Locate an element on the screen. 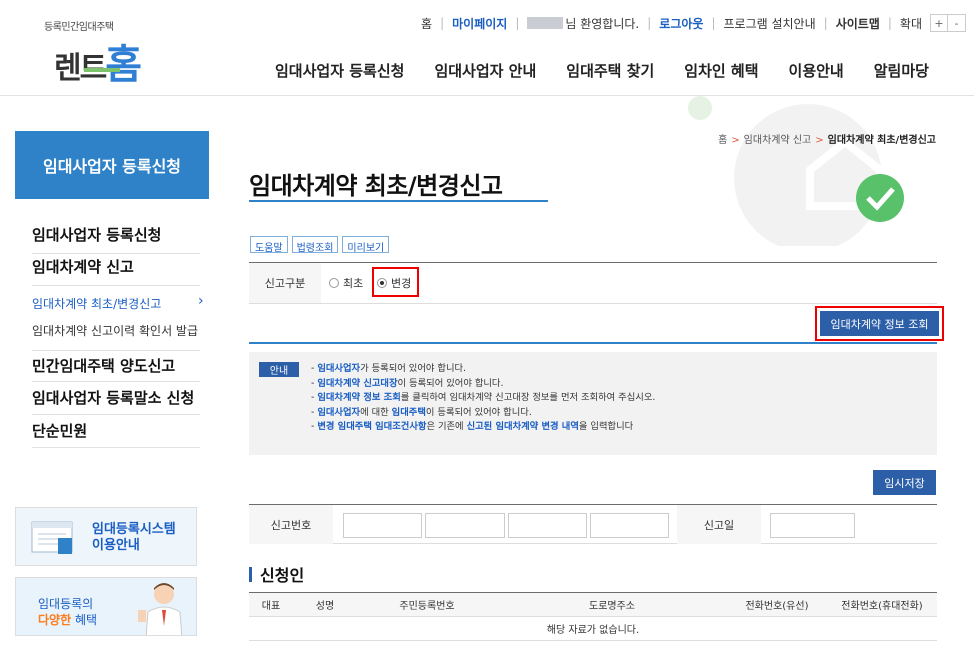  zoom-label: 확대 is located at coordinates (910, 23).